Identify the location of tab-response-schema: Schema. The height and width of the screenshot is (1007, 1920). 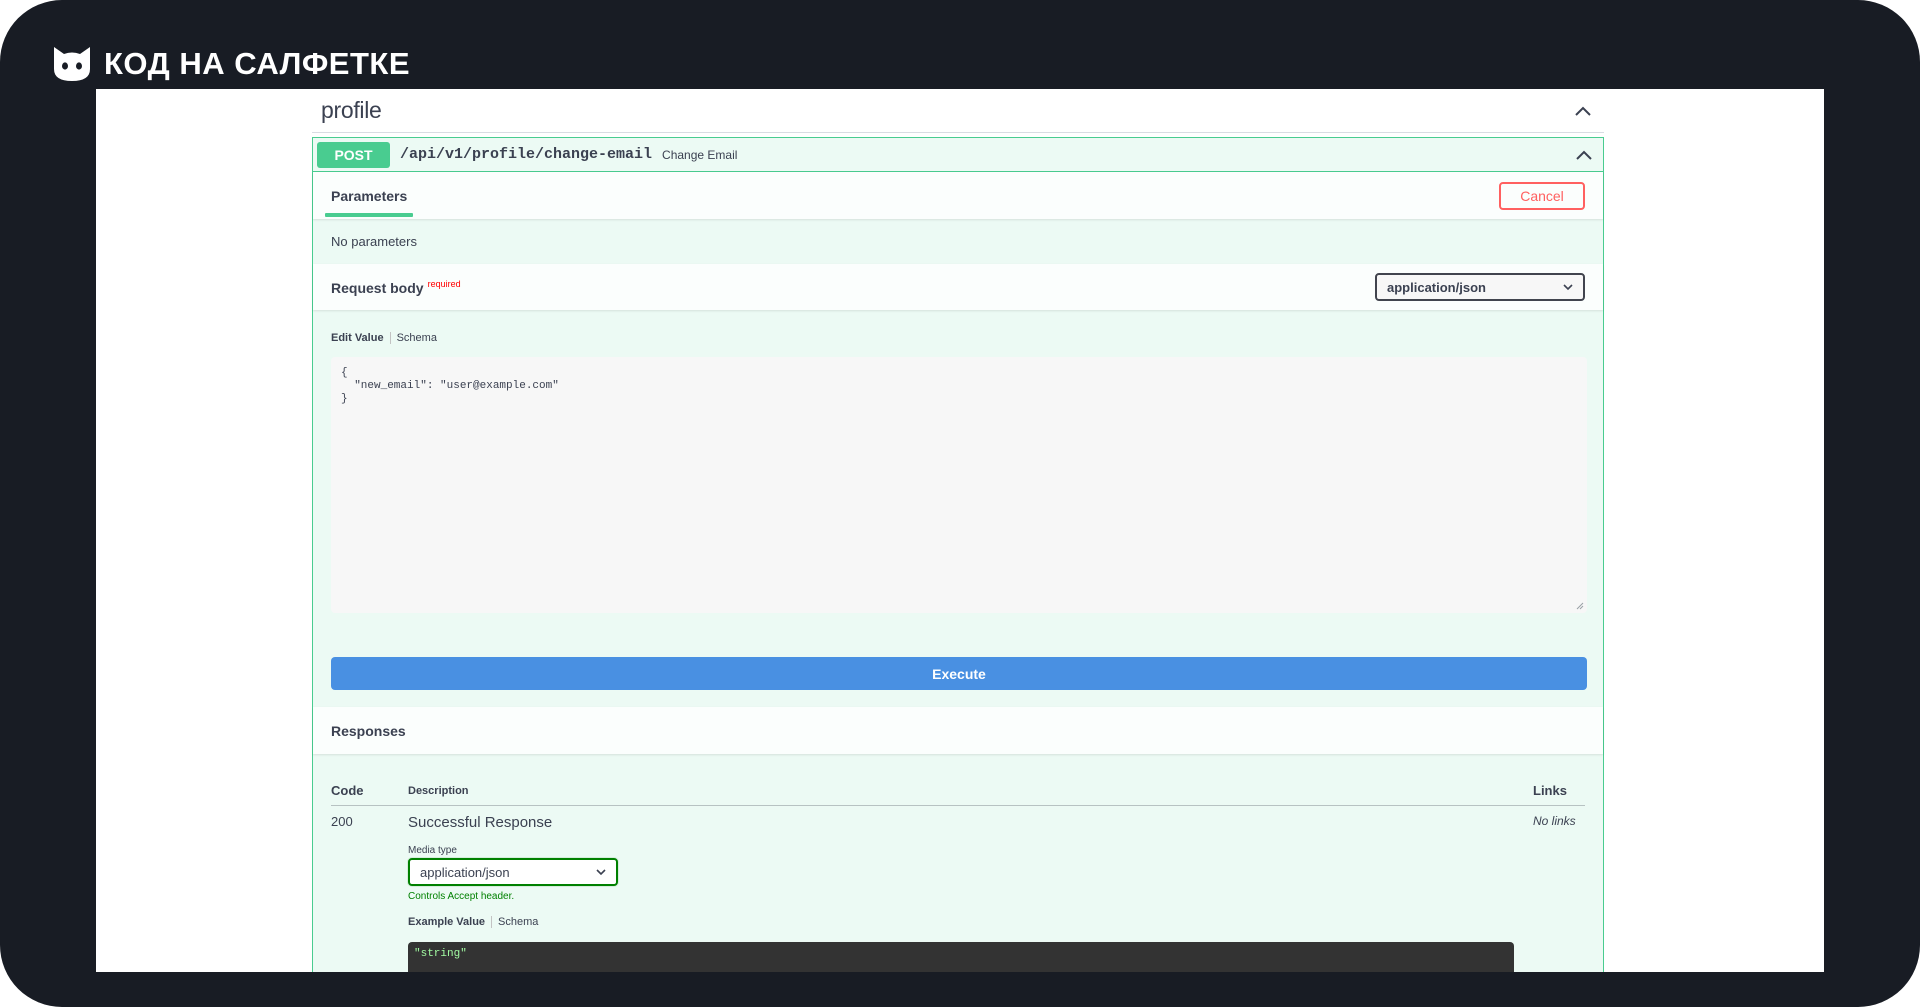
(518, 922).